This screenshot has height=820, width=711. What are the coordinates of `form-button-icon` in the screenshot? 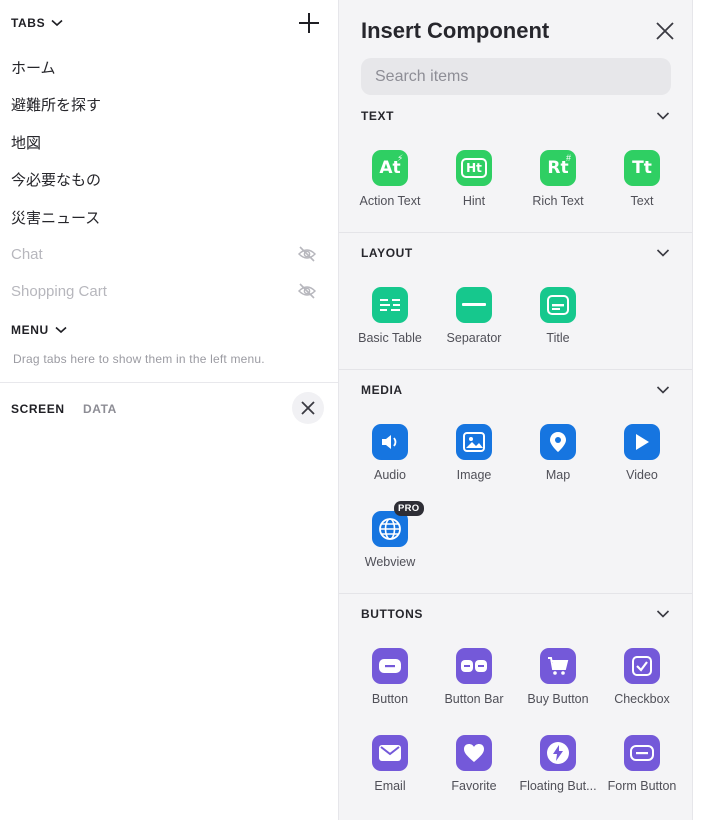 It's located at (642, 753).